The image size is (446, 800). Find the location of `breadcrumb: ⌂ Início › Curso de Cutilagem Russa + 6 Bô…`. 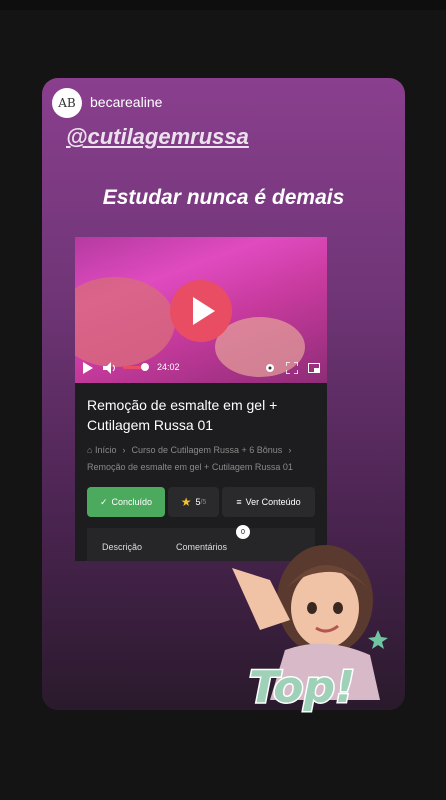

breadcrumb: ⌂ Início › Curso de Cutilagem Russa + 6 Bô… is located at coordinates (204, 459).